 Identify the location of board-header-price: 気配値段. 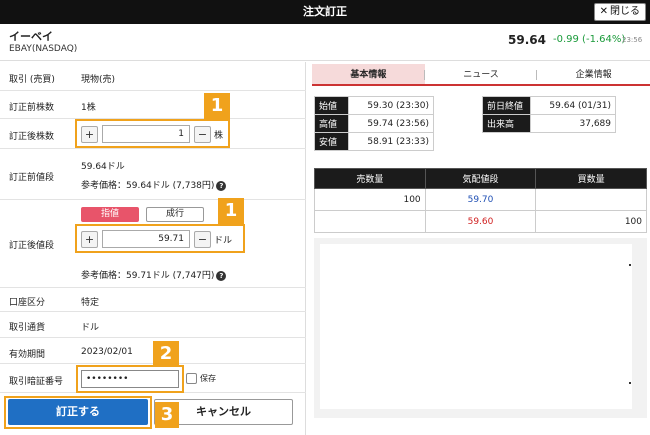
(480, 178).